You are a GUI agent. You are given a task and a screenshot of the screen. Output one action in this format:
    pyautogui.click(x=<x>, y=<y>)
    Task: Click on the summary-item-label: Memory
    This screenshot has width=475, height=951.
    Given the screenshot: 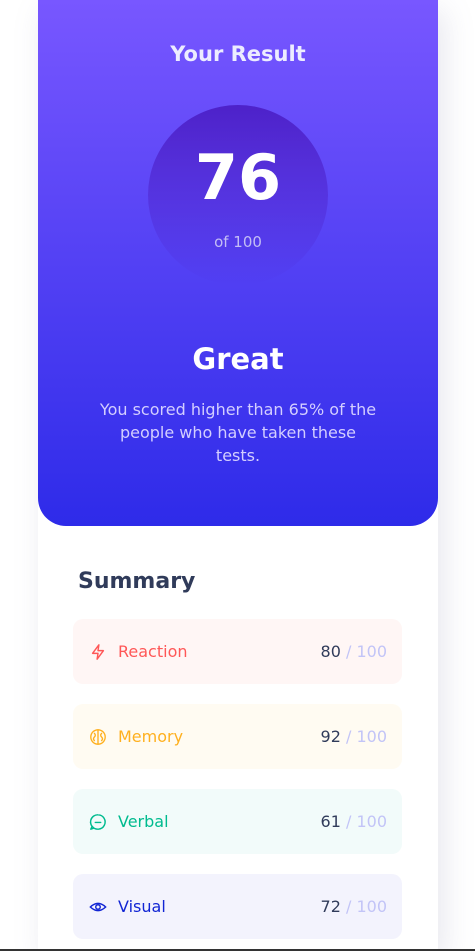 What is the action you would take?
    pyautogui.click(x=151, y=736)
    